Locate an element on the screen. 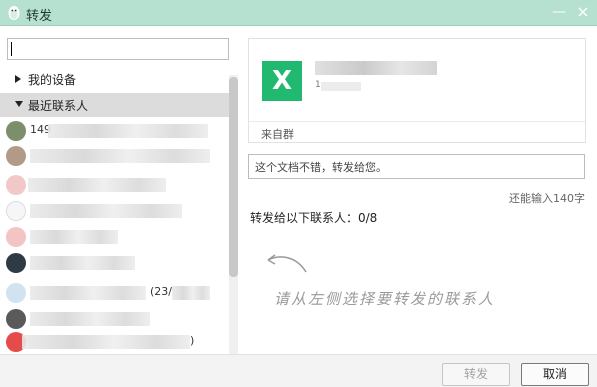  scrollbar is located at coordinates (233, 215).